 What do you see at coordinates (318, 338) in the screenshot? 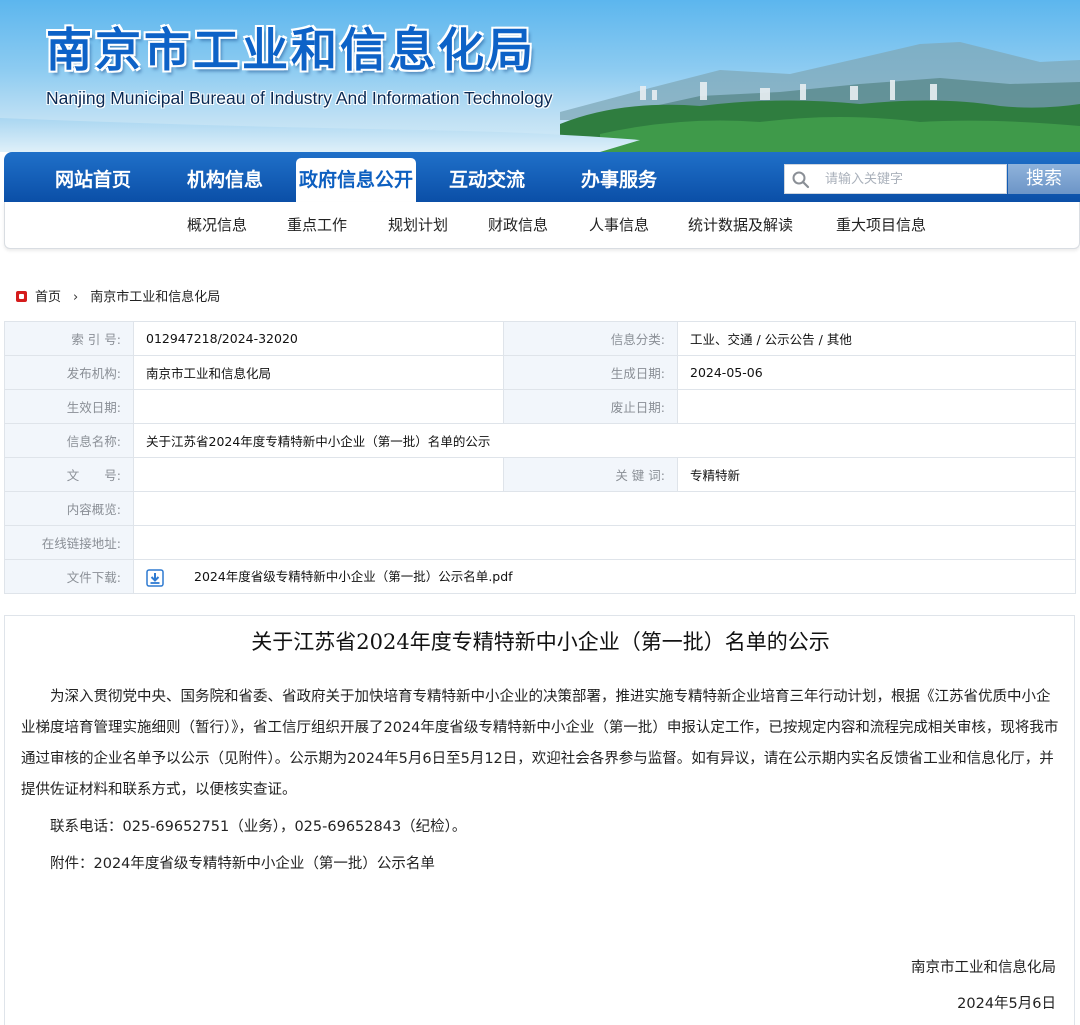
I see `index-number-value: 012947218/2024-32020` at bounding box center [318, 338].